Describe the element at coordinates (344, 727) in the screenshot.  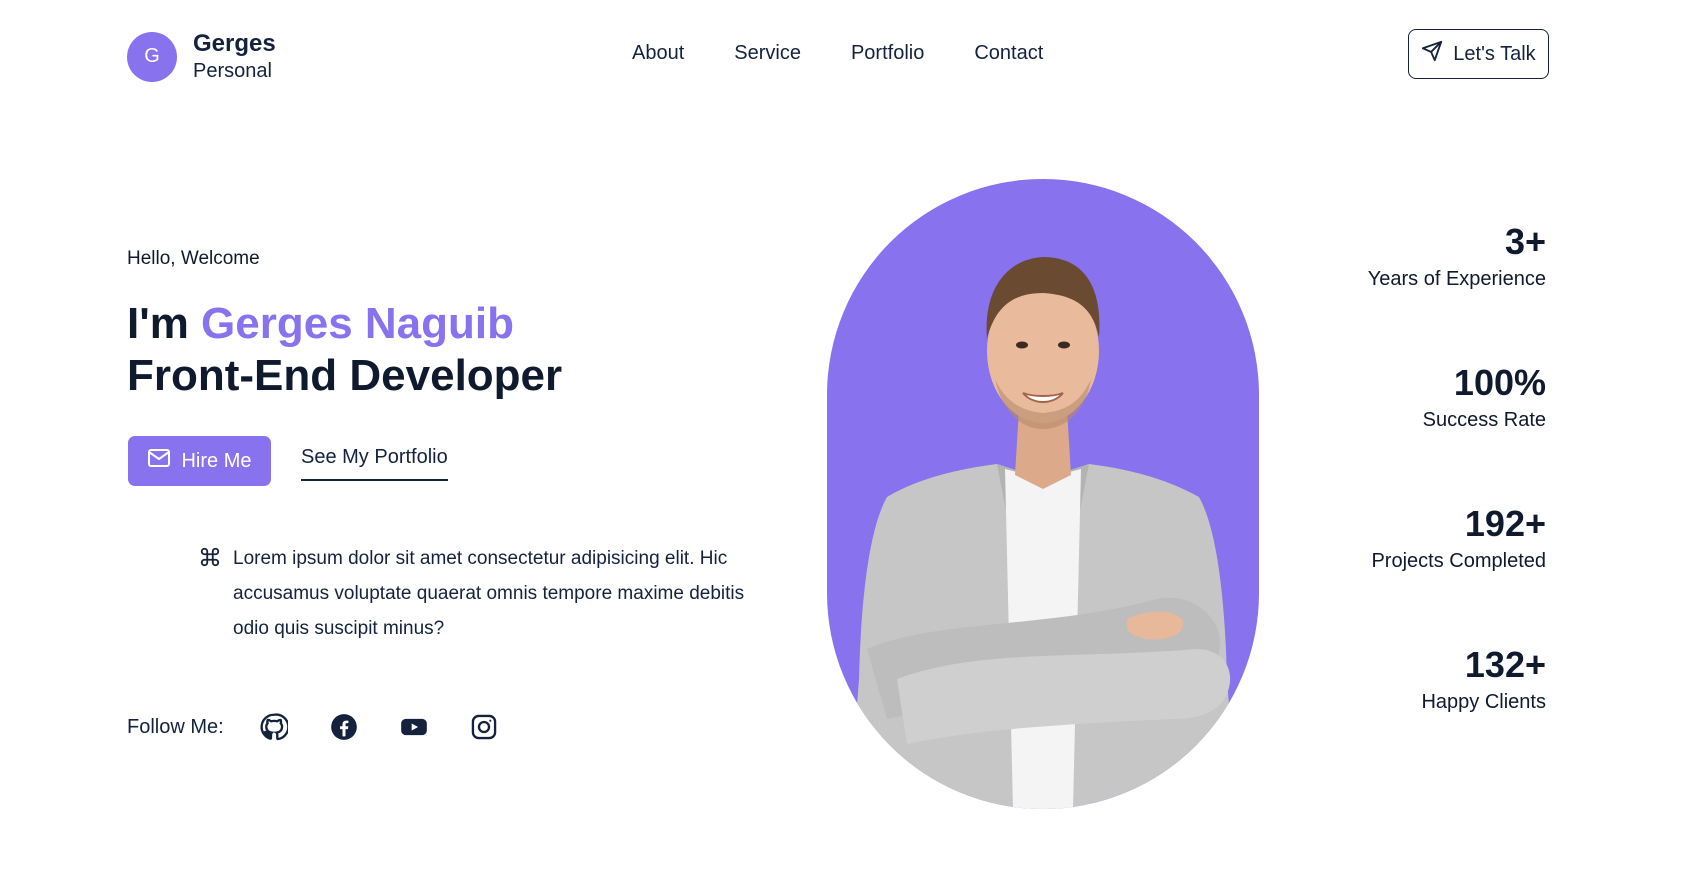
I see `facebook-icon` at that location.